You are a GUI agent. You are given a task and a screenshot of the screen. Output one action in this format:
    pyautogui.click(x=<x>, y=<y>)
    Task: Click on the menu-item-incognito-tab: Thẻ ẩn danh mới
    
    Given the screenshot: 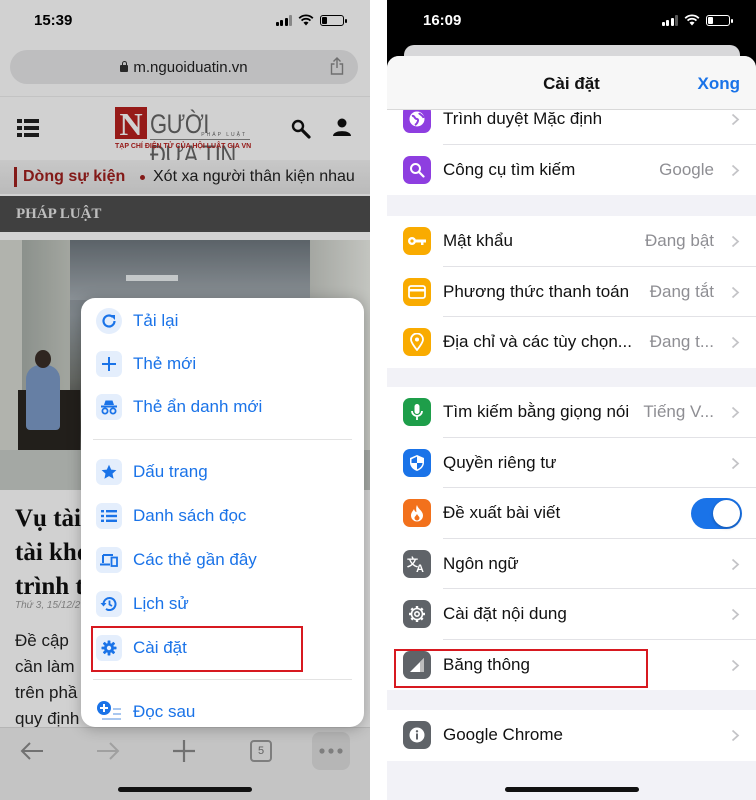 What is the action you would take?
    pyautogui.click(x=222, y=407)
    